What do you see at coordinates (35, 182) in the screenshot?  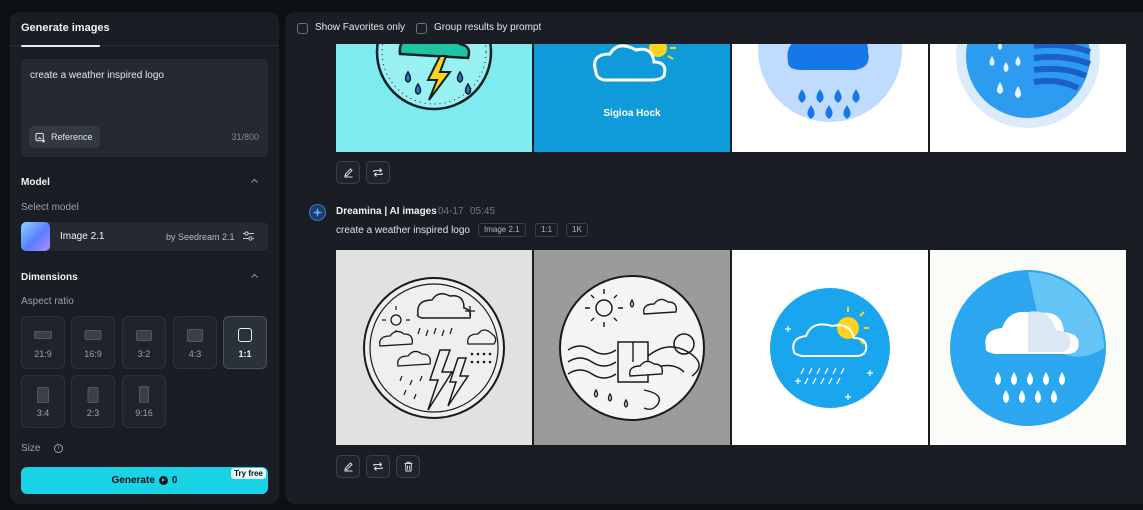 I see `model-section-title: Model` at bounding box center [35, 182].